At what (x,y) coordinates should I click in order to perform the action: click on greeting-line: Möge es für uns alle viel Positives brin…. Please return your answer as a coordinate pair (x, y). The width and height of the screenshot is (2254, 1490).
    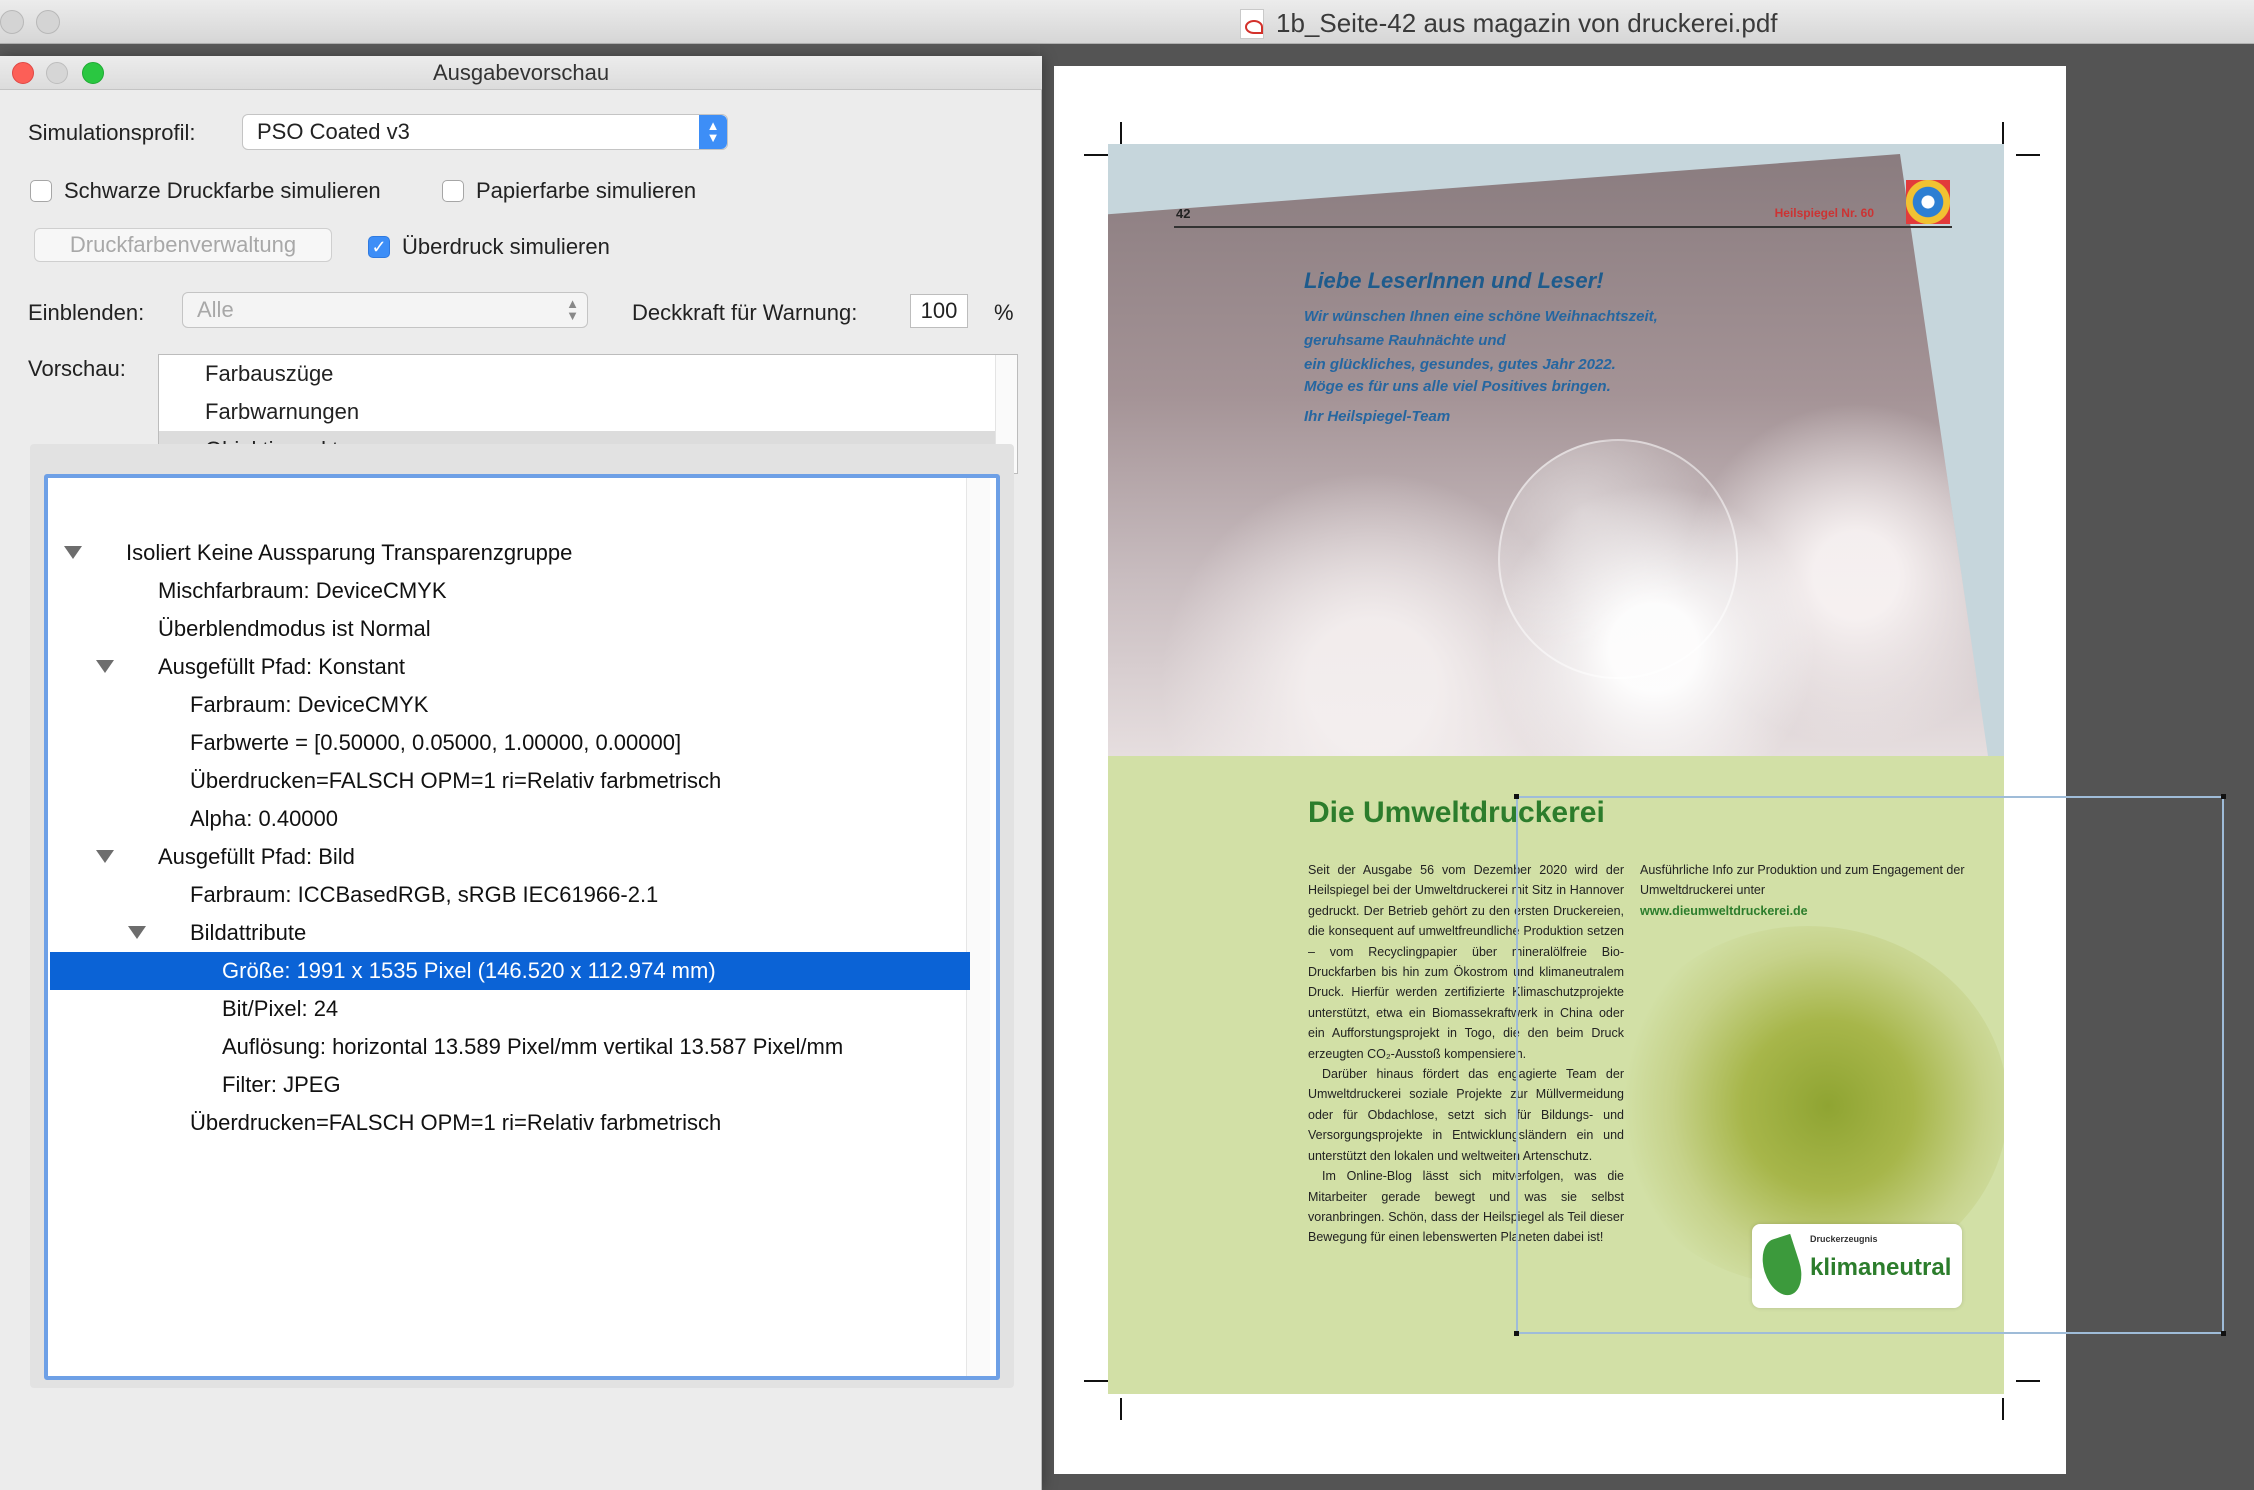
    Looking at the image, I should click on (1457, 386).